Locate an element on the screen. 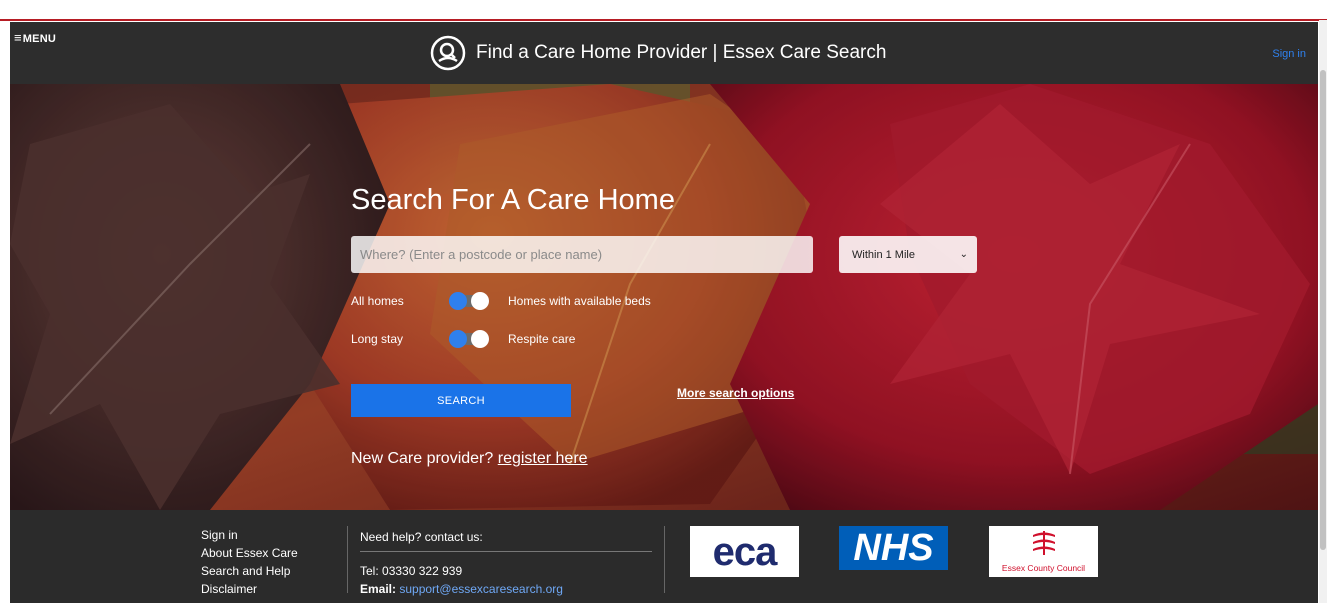 This screenshot has width=1327, height=603. support-email-link: support@essexcaresearch.org is located at coordinates (481, 589).